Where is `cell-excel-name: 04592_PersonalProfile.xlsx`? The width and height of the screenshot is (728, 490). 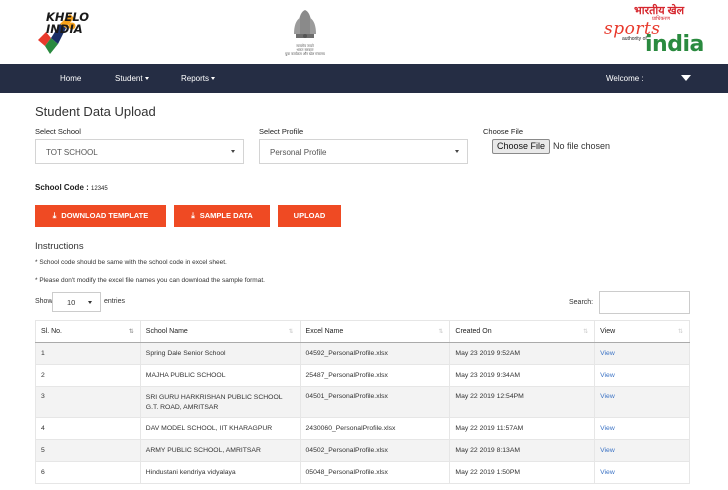 cell-excel-name: 04592_PersonalProfile.xlsx is located at coordinates (375, 353).